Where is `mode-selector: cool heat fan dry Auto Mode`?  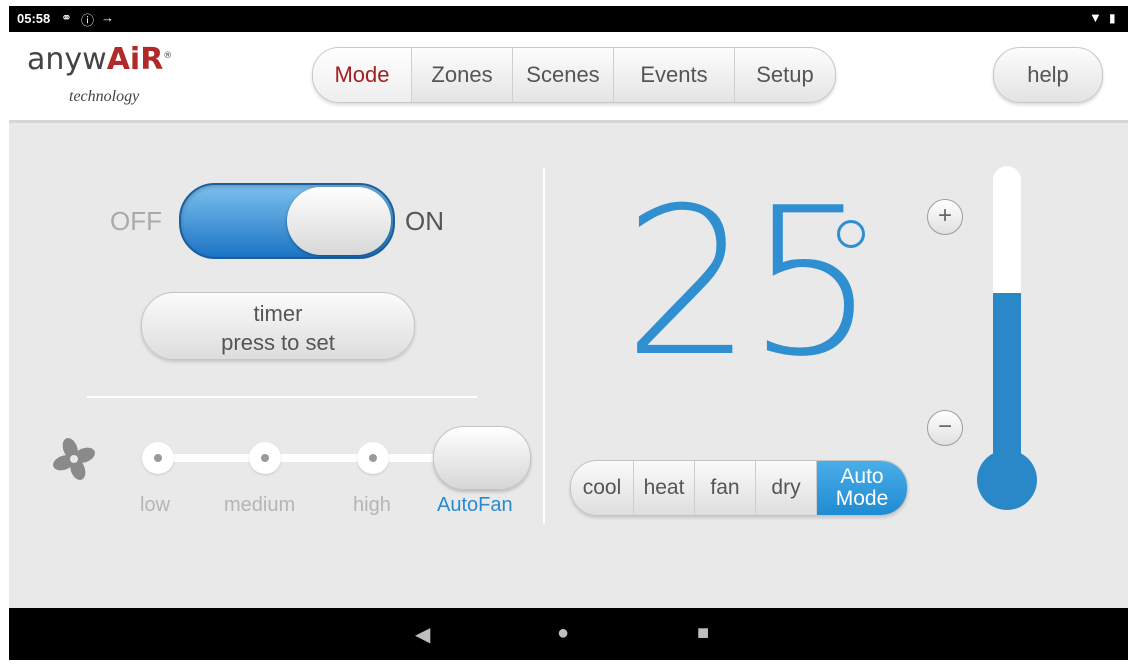 mode-selector: cool heat fan dry Auto Mode is located at coordinates (739, 488).